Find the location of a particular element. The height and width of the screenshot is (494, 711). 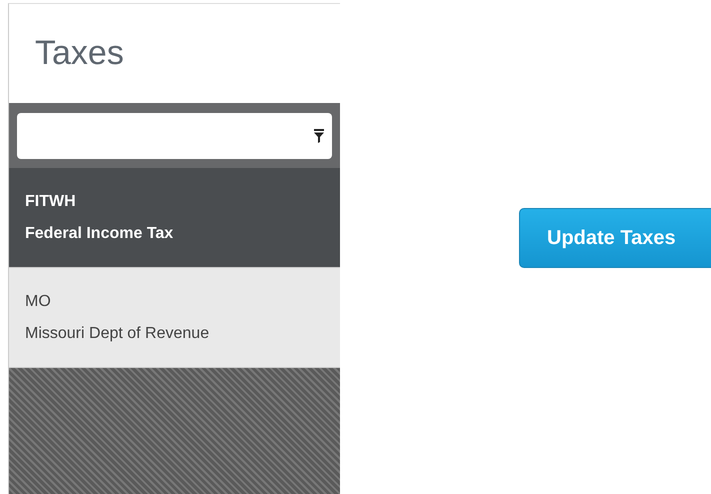

filter-field is located at coordinates (174, 135).